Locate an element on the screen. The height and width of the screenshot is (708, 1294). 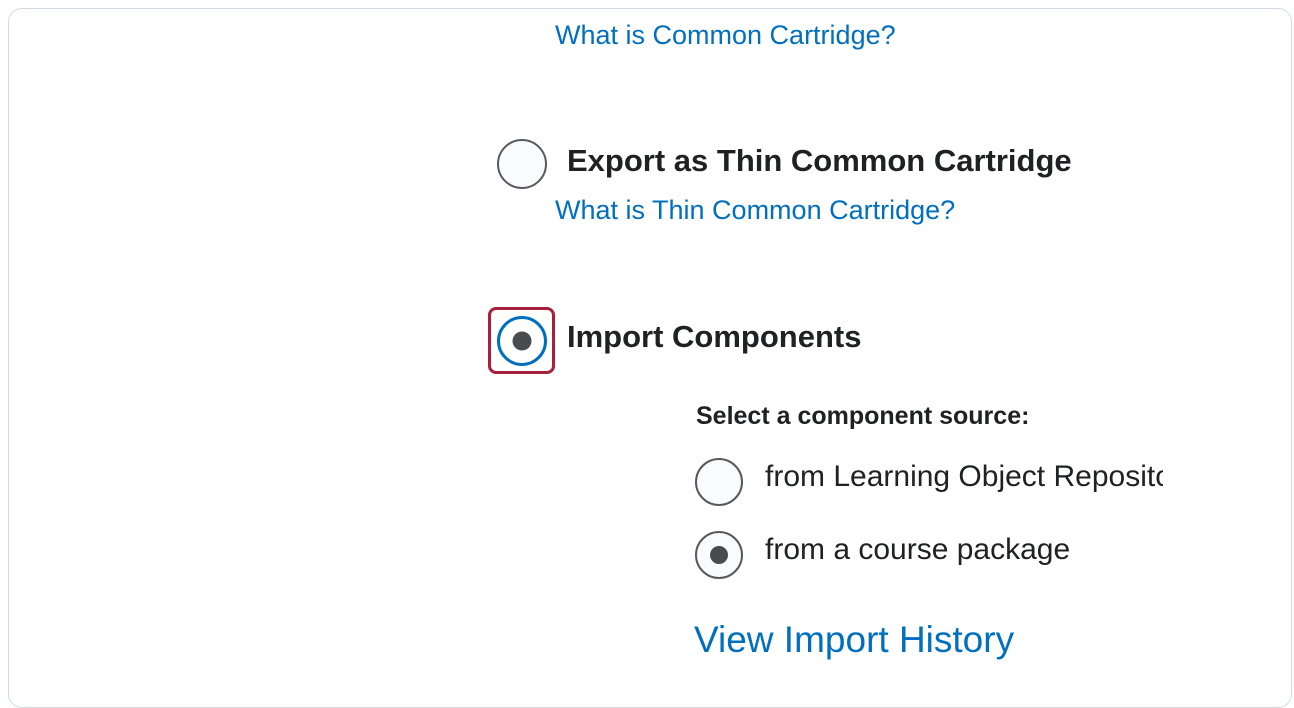
source-course-package-radio is located at coordinates (719, 555).